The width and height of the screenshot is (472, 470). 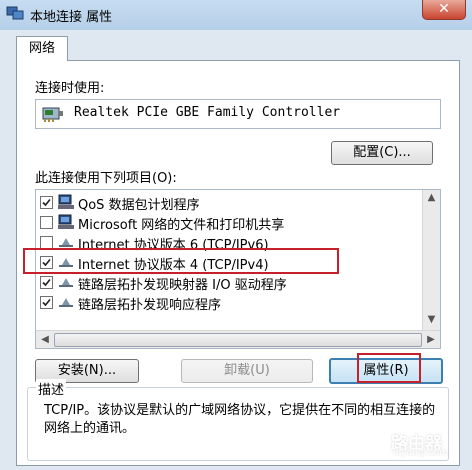 I want to click on window-title: 本地连接 属性, so click(x=71, y=17).